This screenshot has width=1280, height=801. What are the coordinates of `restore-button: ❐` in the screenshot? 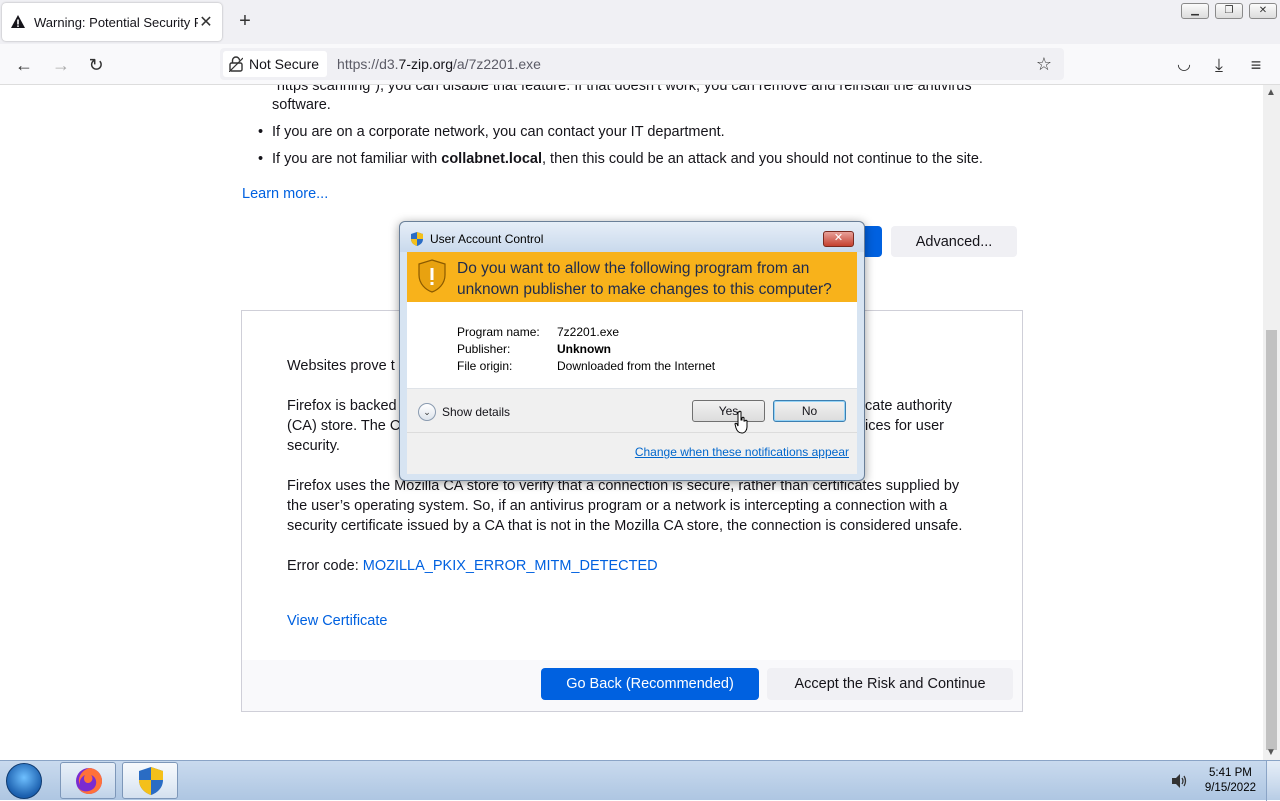 It's located at (1229, 11).